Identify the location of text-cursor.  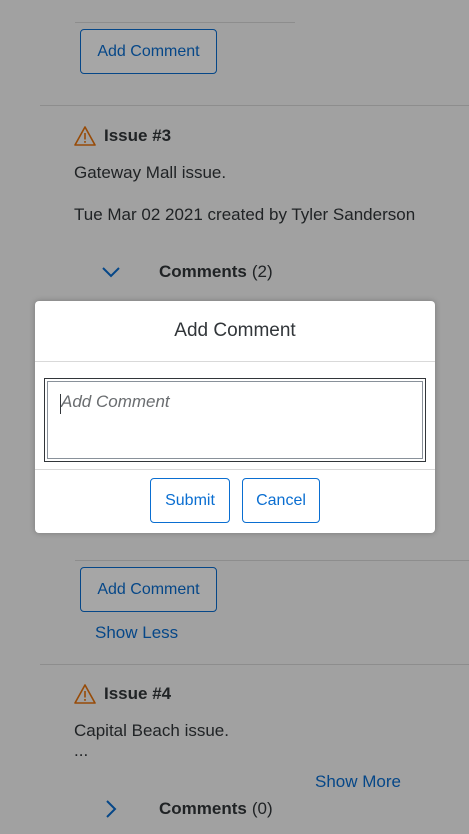
(60, 404).